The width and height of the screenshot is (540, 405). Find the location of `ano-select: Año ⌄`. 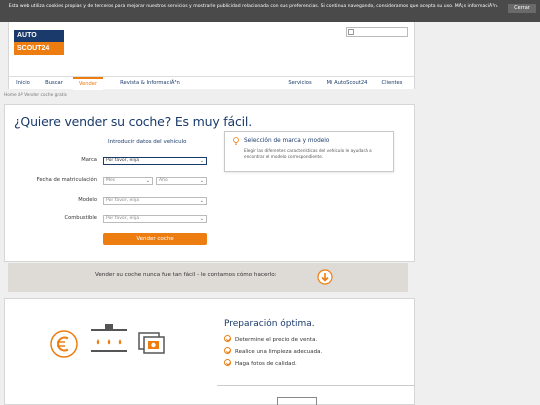

ano-select: Año ⌄ is located at coordinates (181, 181).